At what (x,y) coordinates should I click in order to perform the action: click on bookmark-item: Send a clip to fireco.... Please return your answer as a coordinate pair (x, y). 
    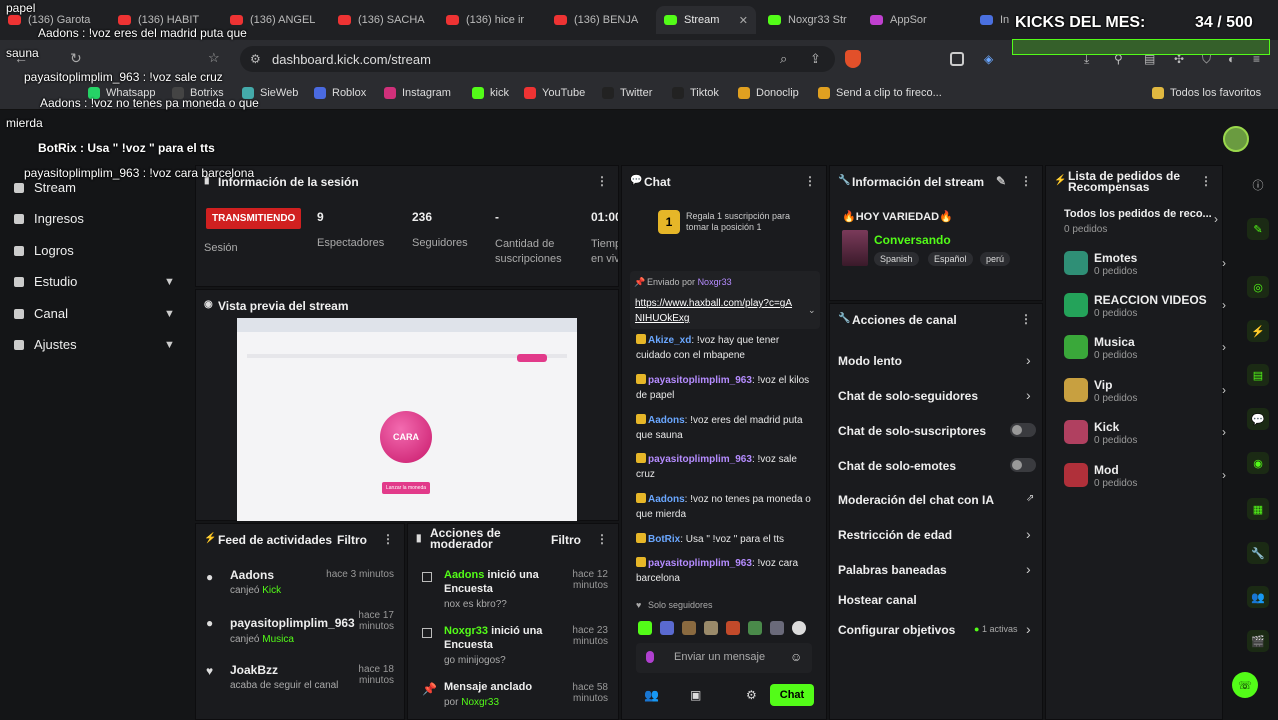
    Looking at the image, I should click on (880, 93).